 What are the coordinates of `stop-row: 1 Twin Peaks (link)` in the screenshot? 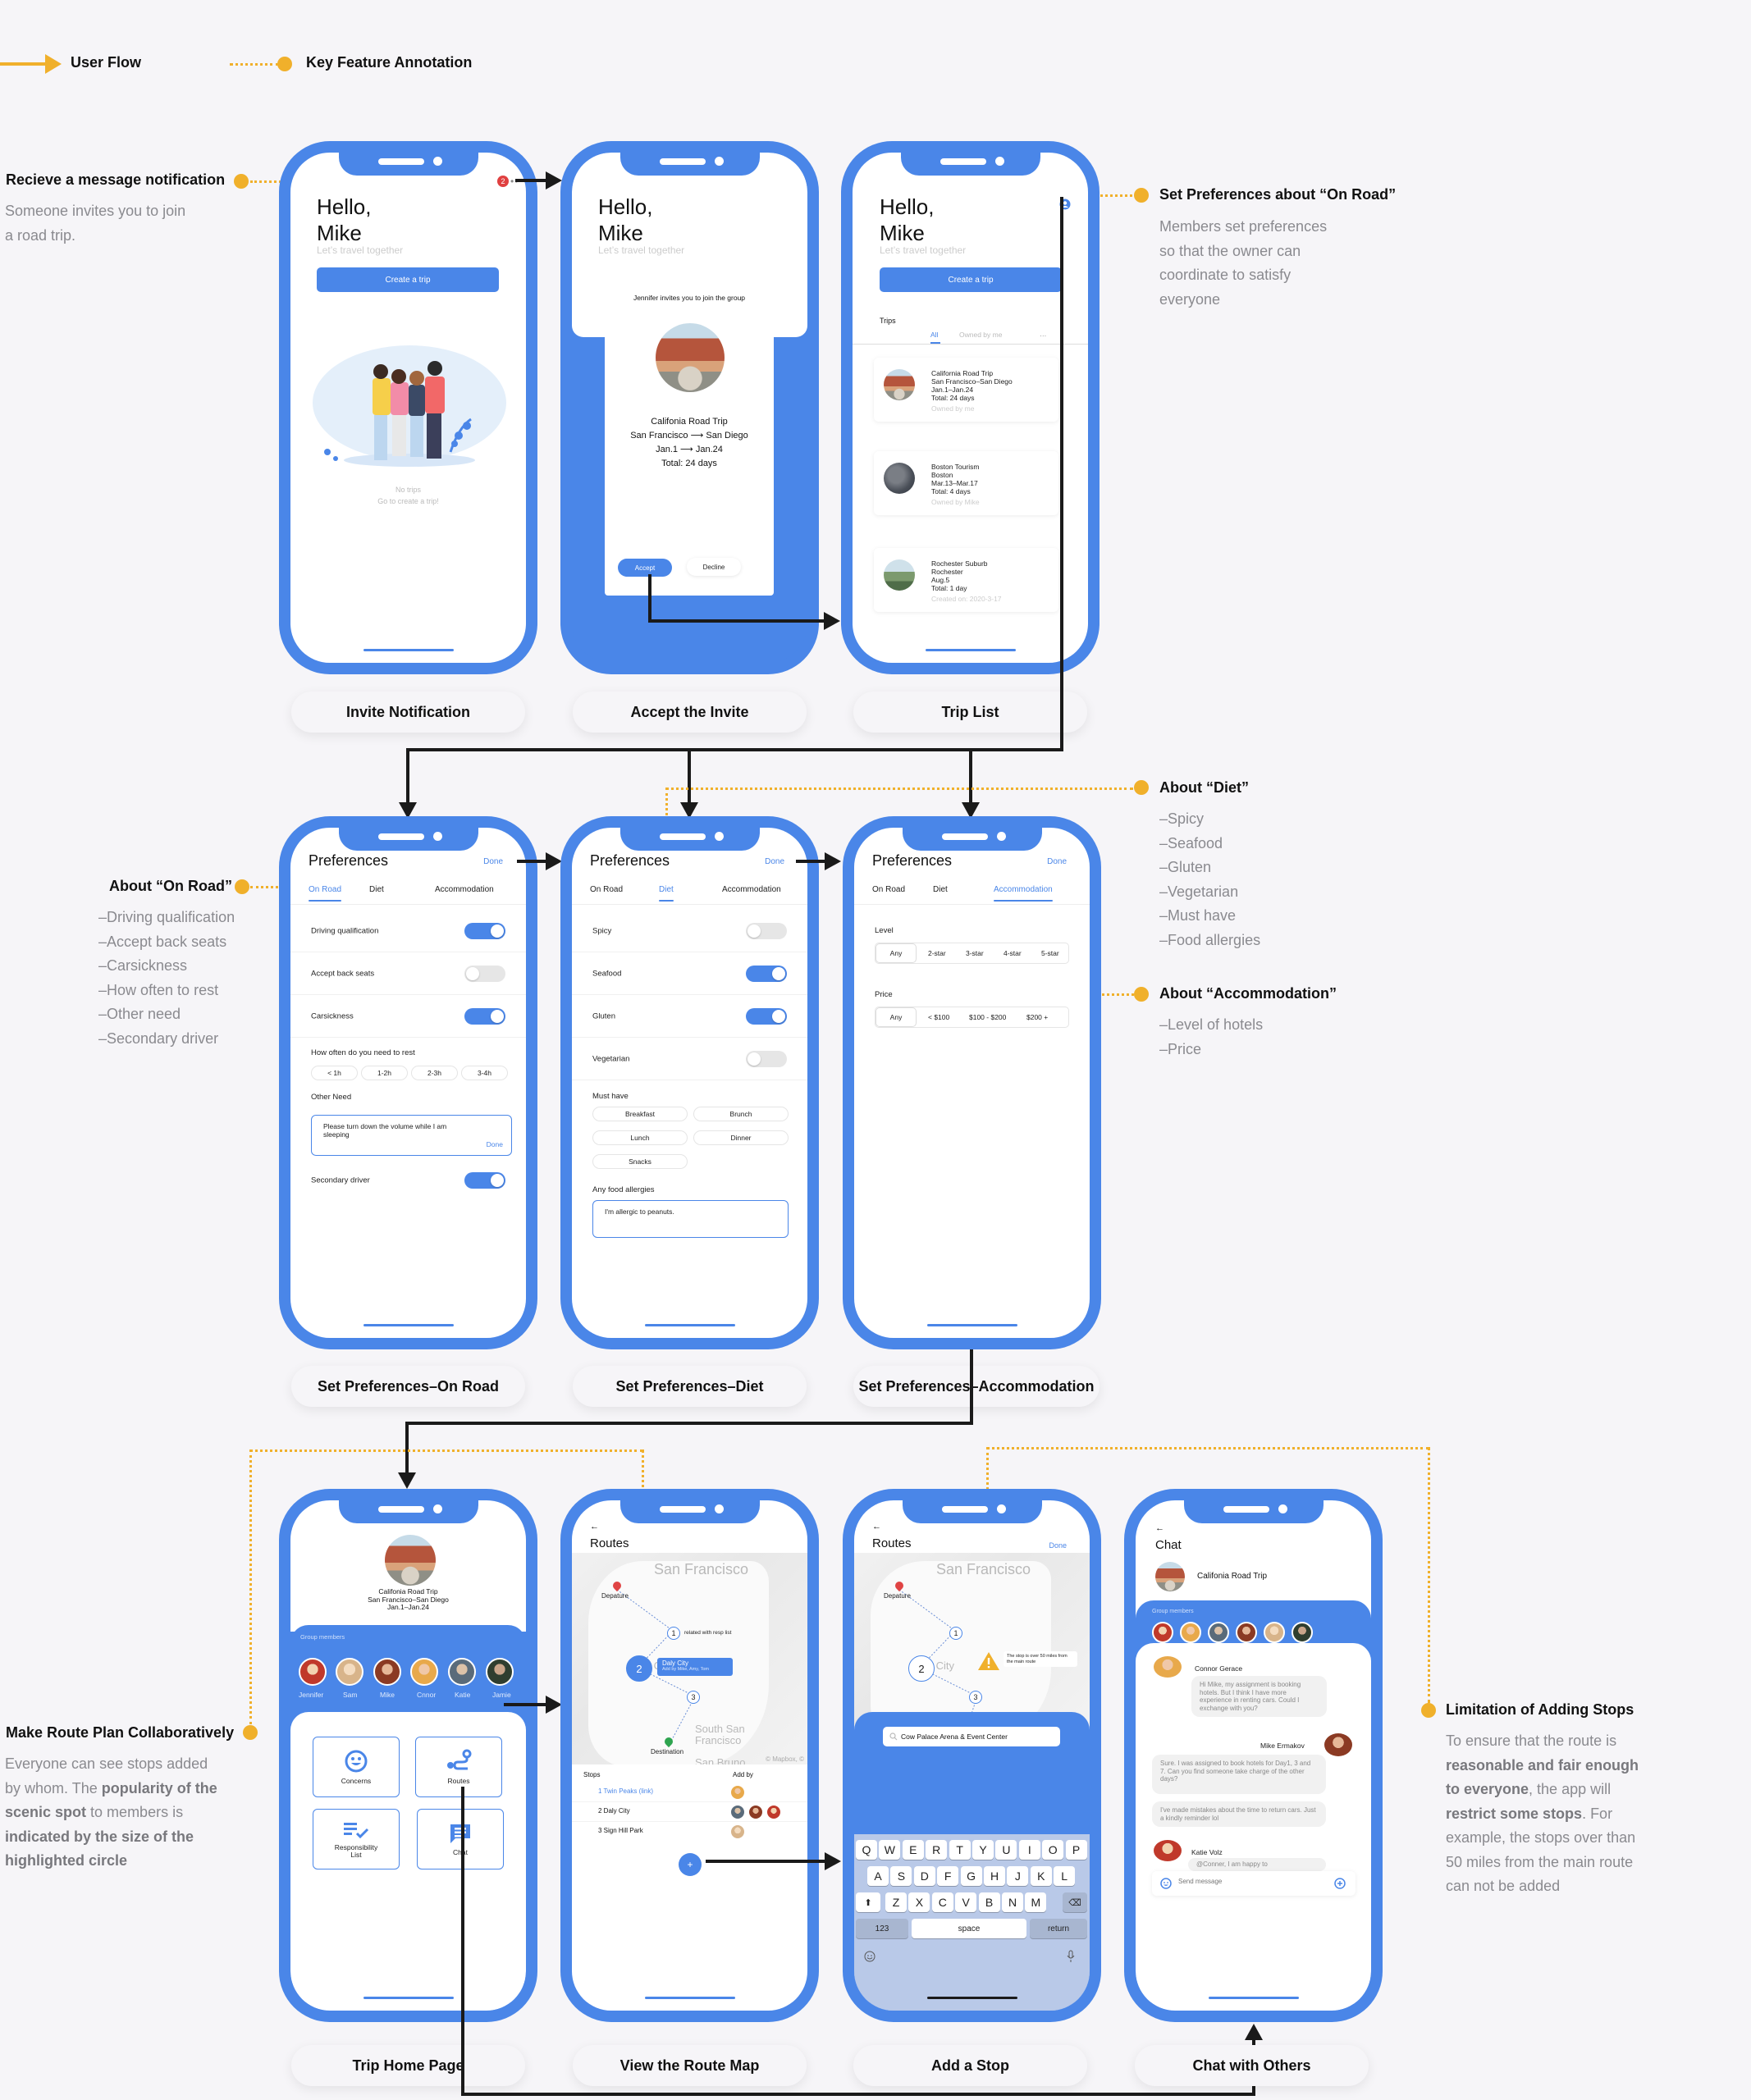 It's located at (689, 1793).